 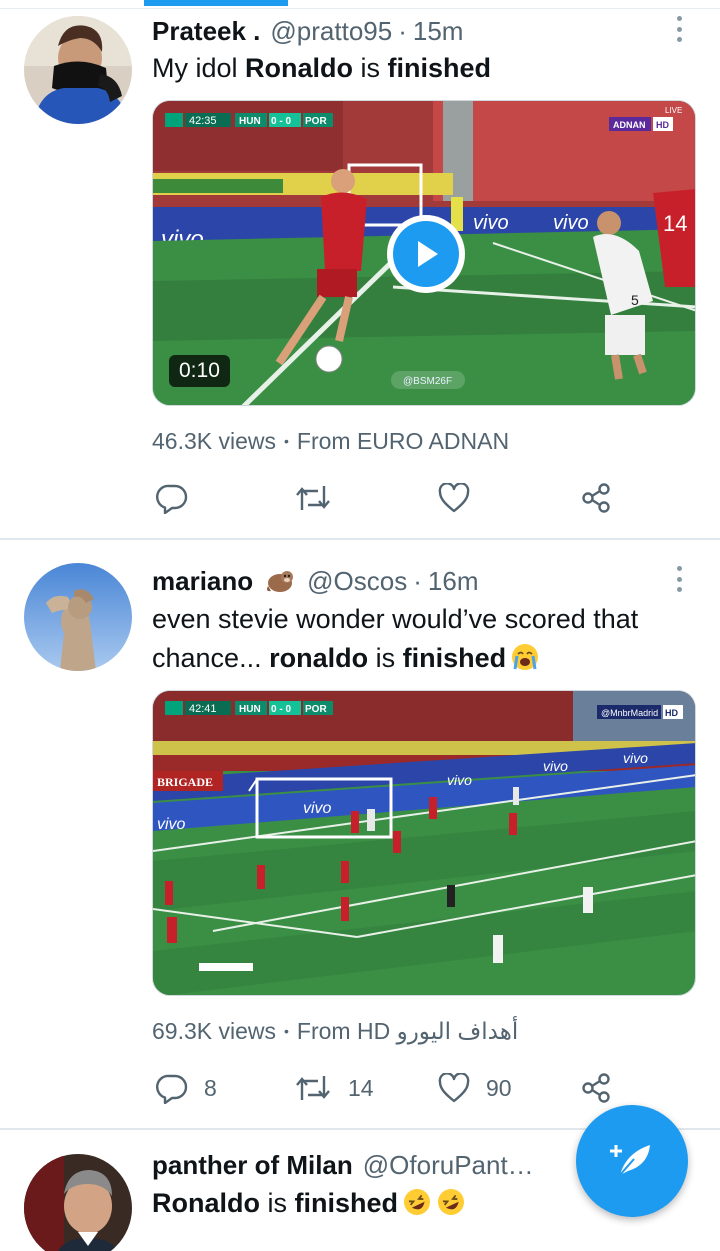 I want to click on retweet-count: 14, so click(x=361, y=1087).